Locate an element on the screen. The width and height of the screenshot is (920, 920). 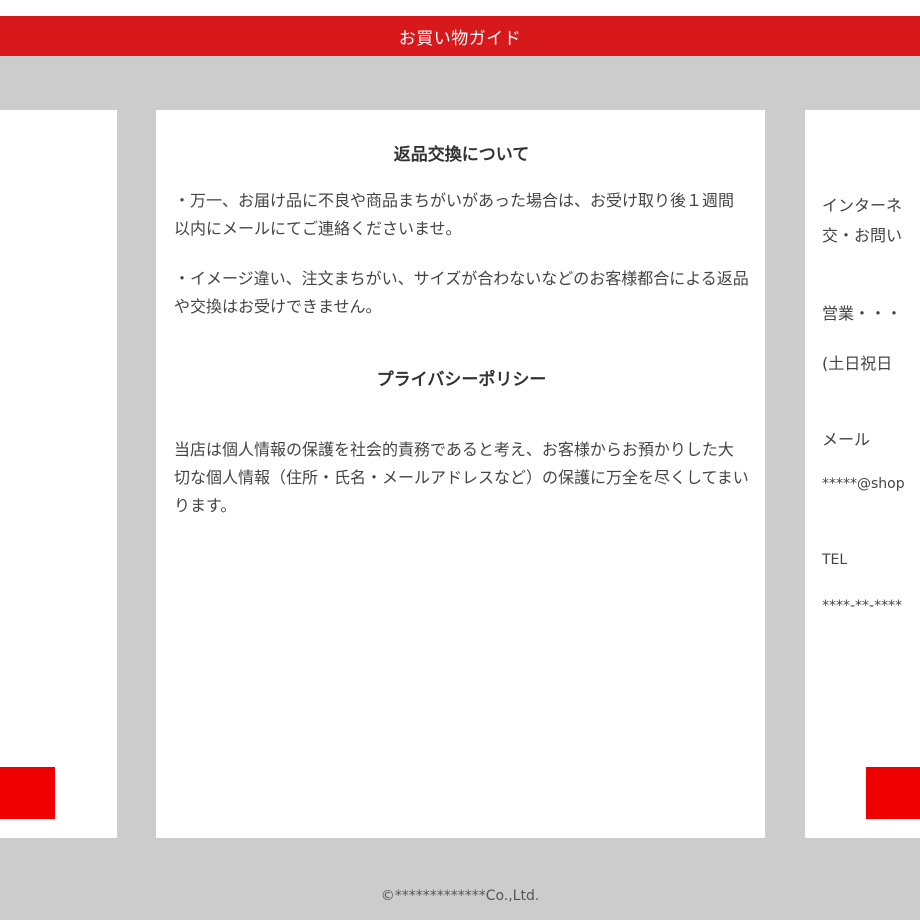
header-title: お買い物ガイド is located at coordinates (460, 38).